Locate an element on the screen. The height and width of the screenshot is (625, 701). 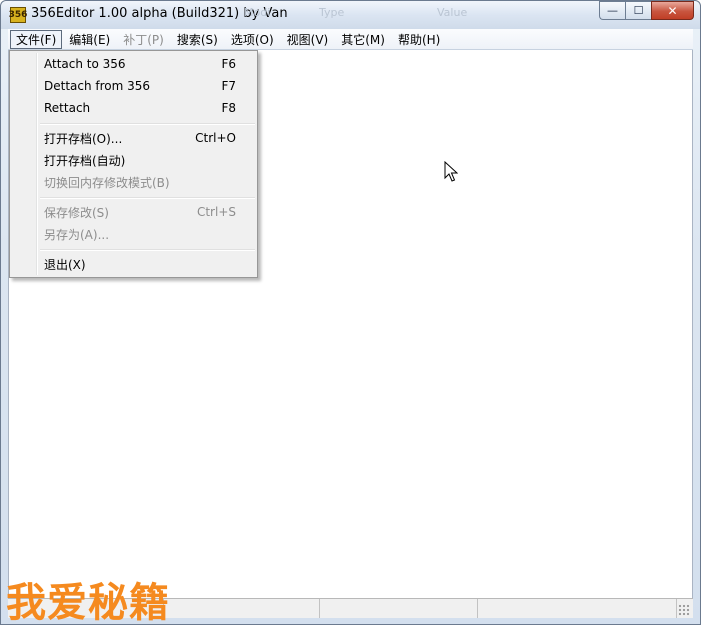
menu-item-label: 保存修改(S) is located at coordinates (76, 212).